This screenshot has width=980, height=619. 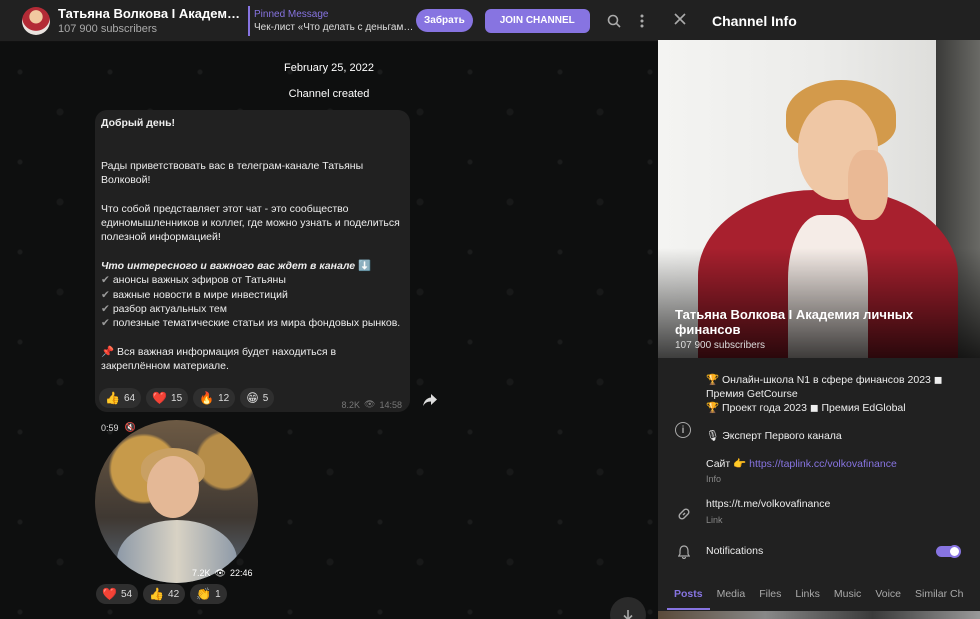 What do you see at coordinates (129, 398) in the screenshot?
I see `reaction-count: 64` at bounding box center [129, 398].